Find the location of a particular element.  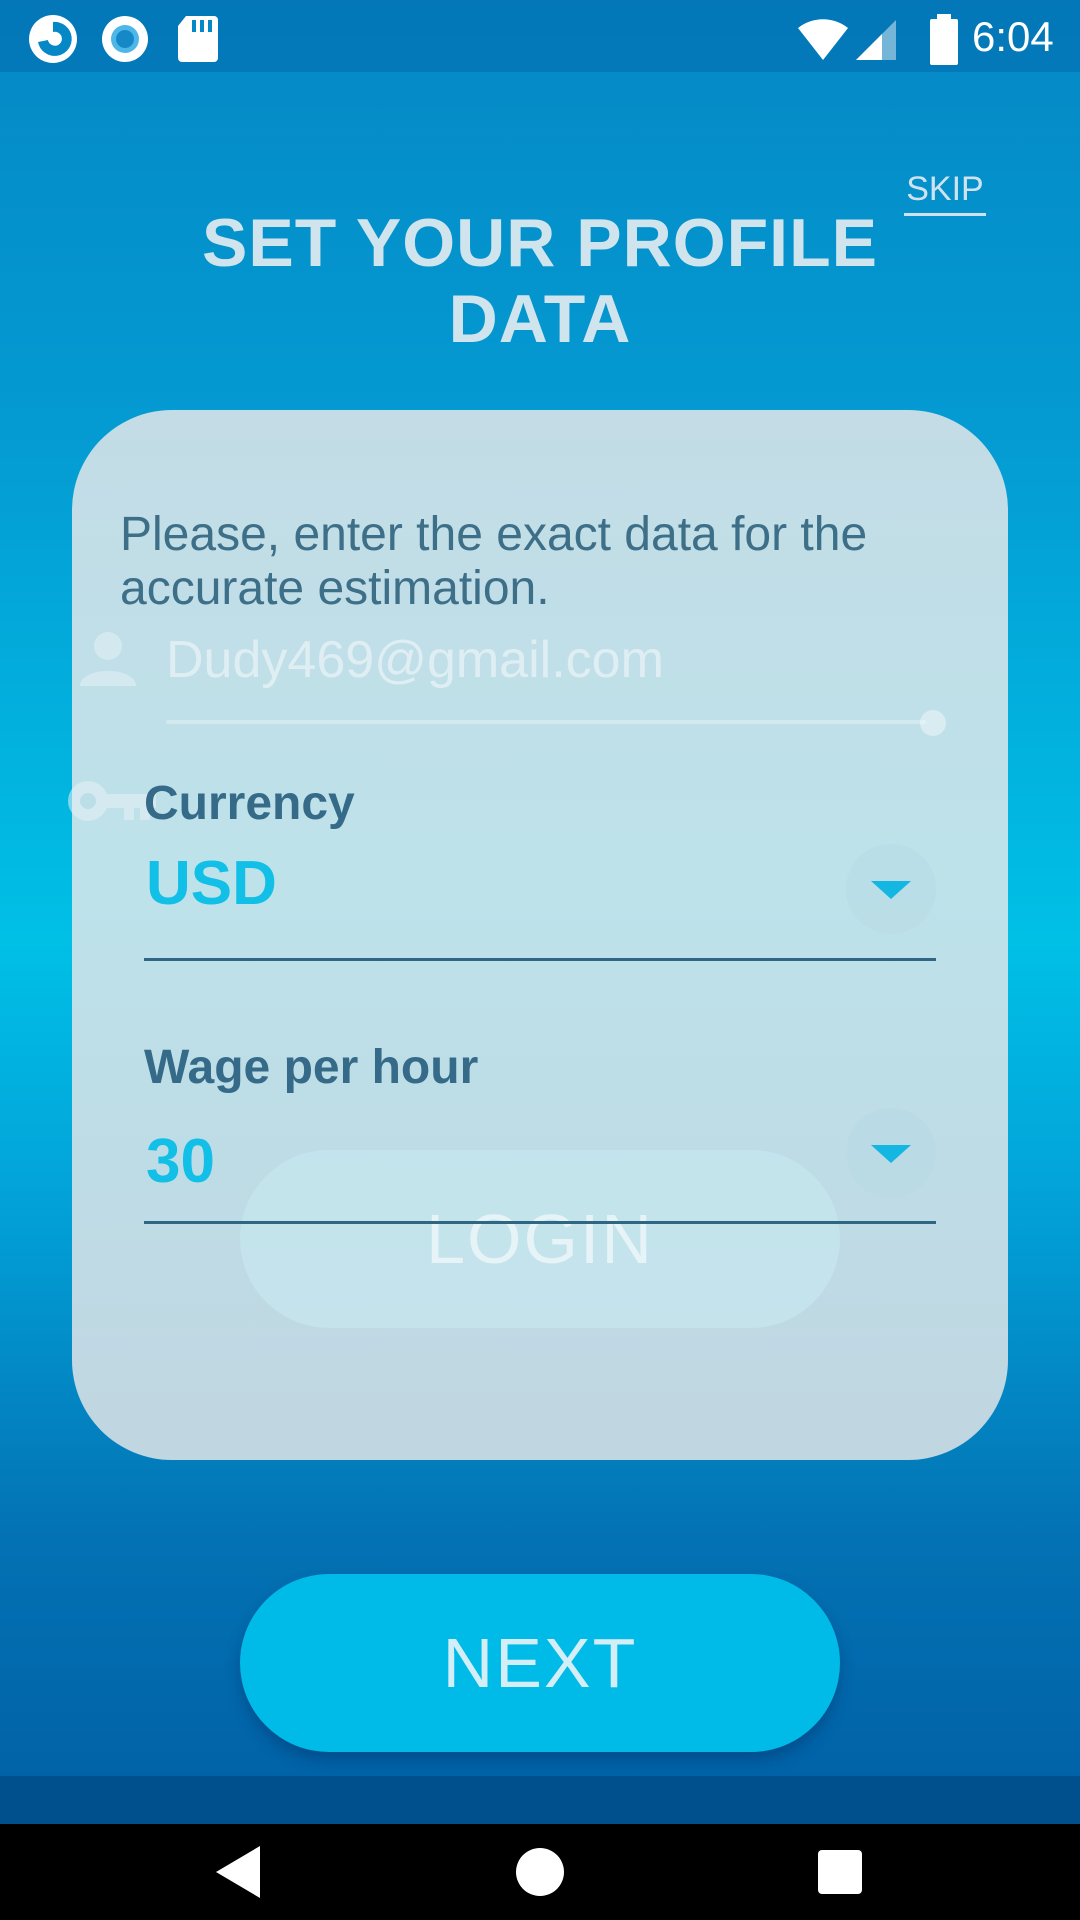

cell-signal-icon is located at coordinates (876, 40).